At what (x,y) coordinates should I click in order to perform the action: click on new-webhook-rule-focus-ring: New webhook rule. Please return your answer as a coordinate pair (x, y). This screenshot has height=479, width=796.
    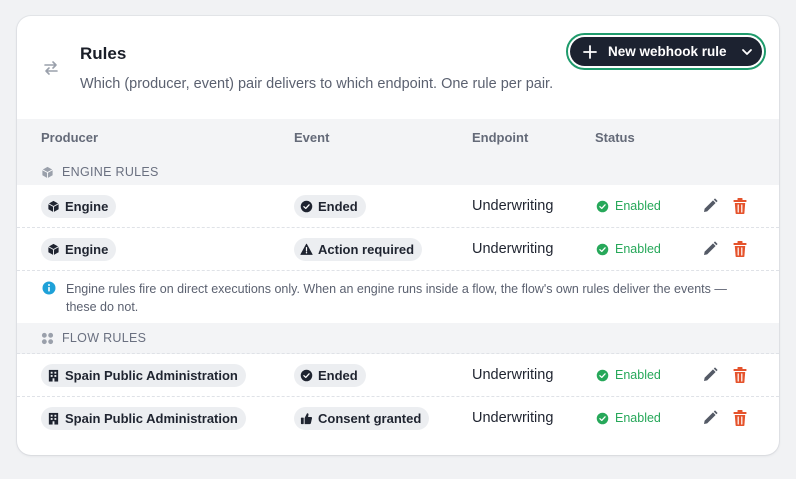
    Looking at the image, I should click on (666, 51).